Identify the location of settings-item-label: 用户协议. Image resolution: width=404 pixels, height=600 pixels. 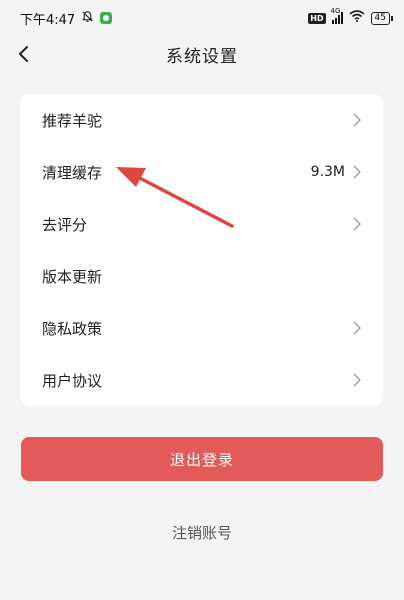
(72, 380).